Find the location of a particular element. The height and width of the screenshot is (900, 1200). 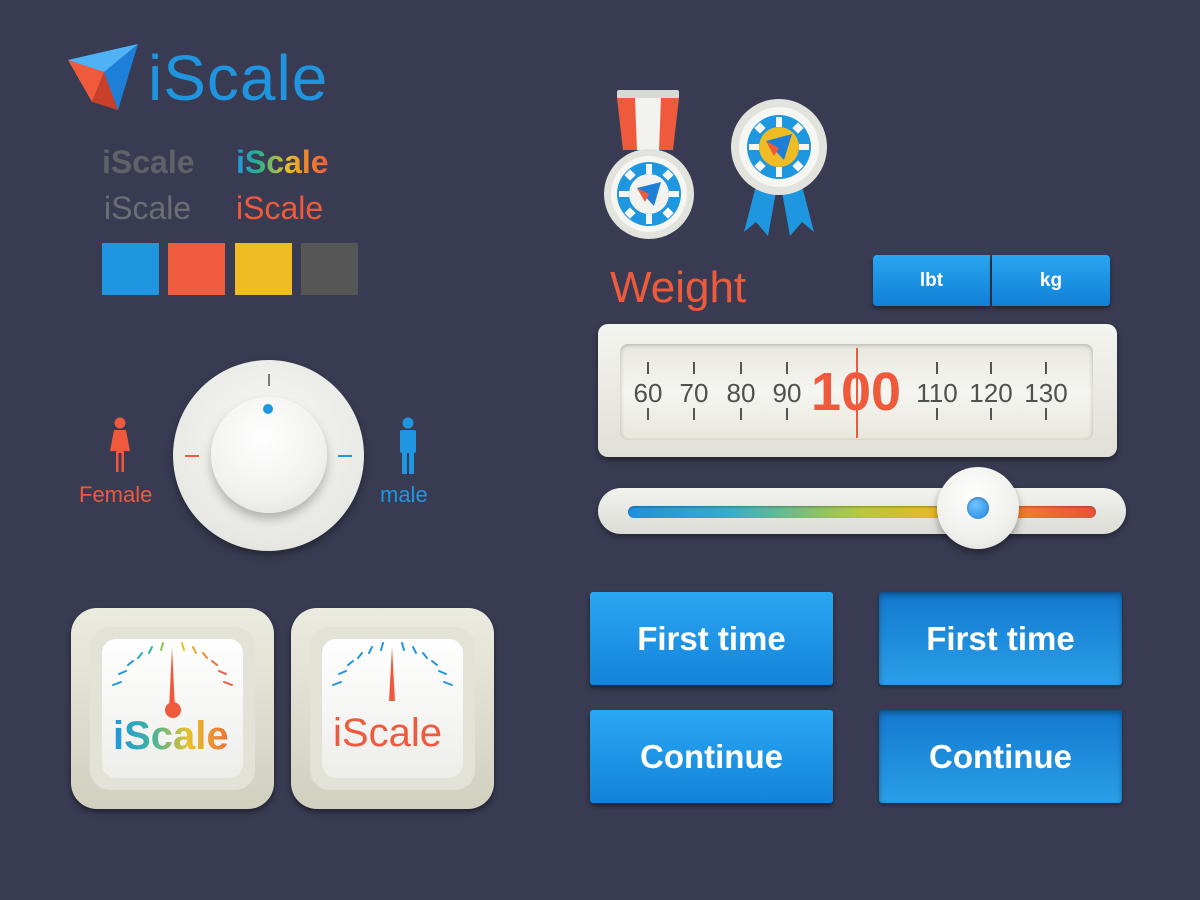

ruler-label: 120 is located at coordinates (991, 393).